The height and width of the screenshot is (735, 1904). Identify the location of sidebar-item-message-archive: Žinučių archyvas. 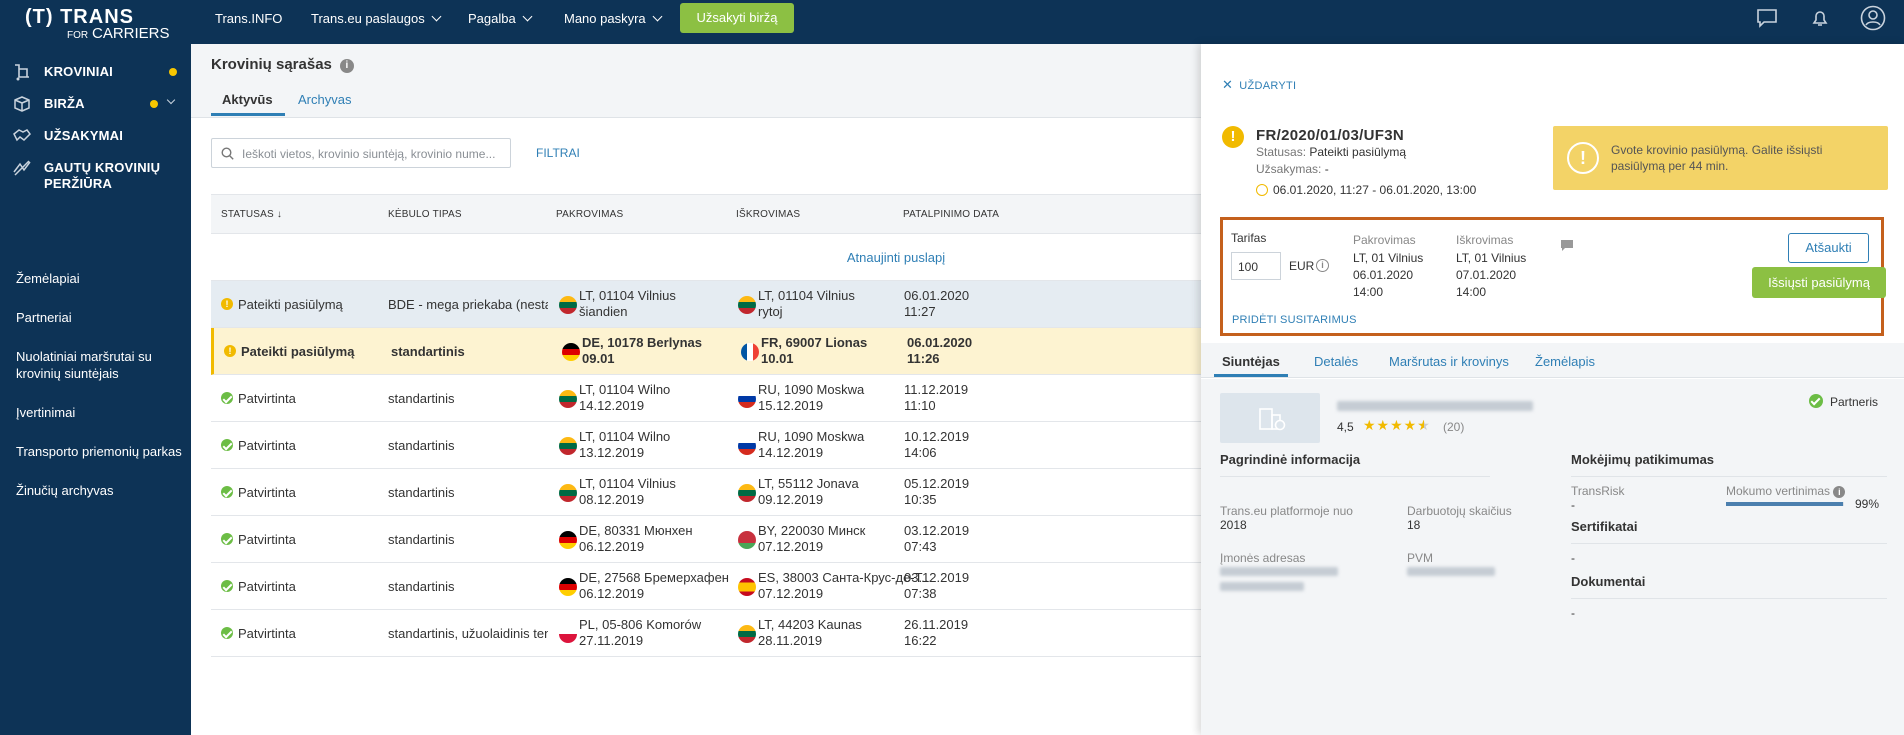
(65, 490).